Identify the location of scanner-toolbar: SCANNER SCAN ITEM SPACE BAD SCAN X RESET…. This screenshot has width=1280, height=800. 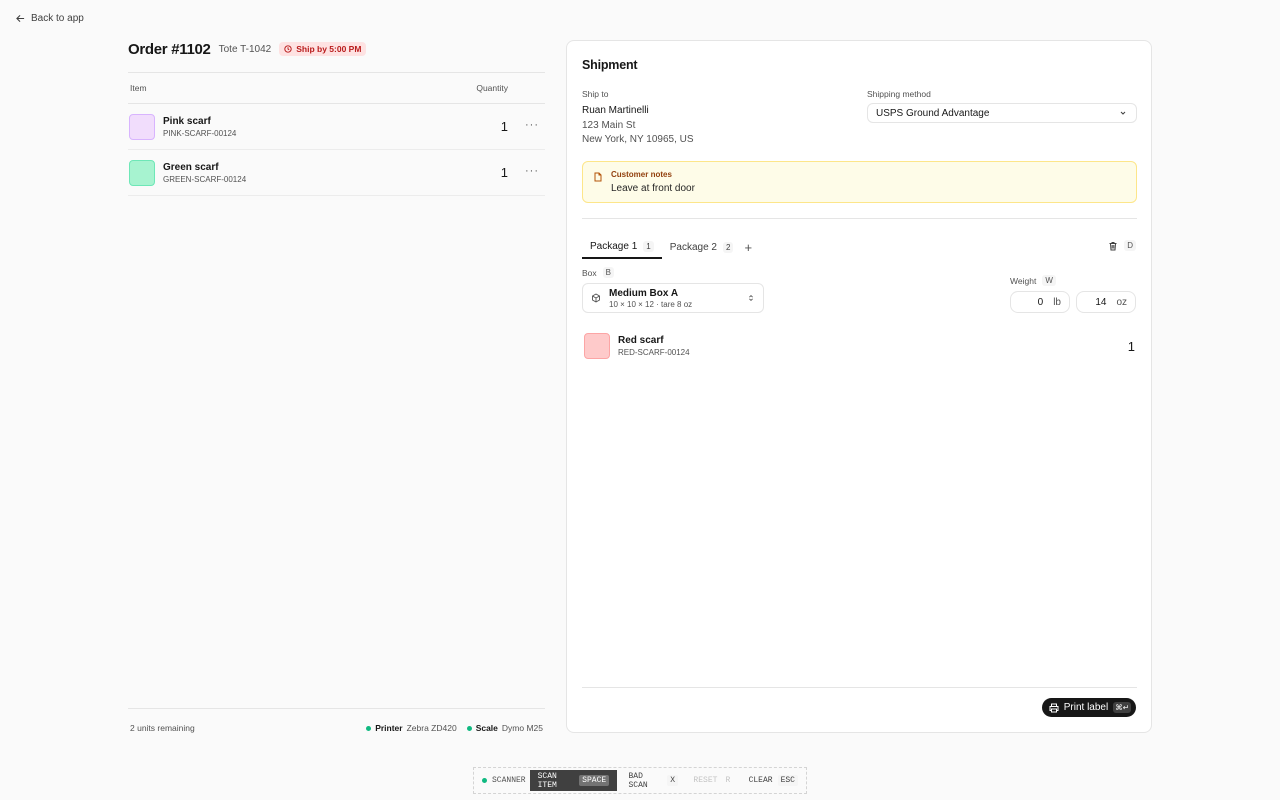
(640, 780).